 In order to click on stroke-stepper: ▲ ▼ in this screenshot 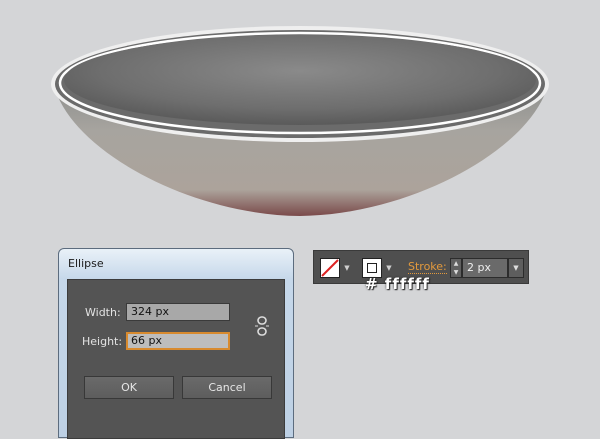, I will do `click(456, 268)`.